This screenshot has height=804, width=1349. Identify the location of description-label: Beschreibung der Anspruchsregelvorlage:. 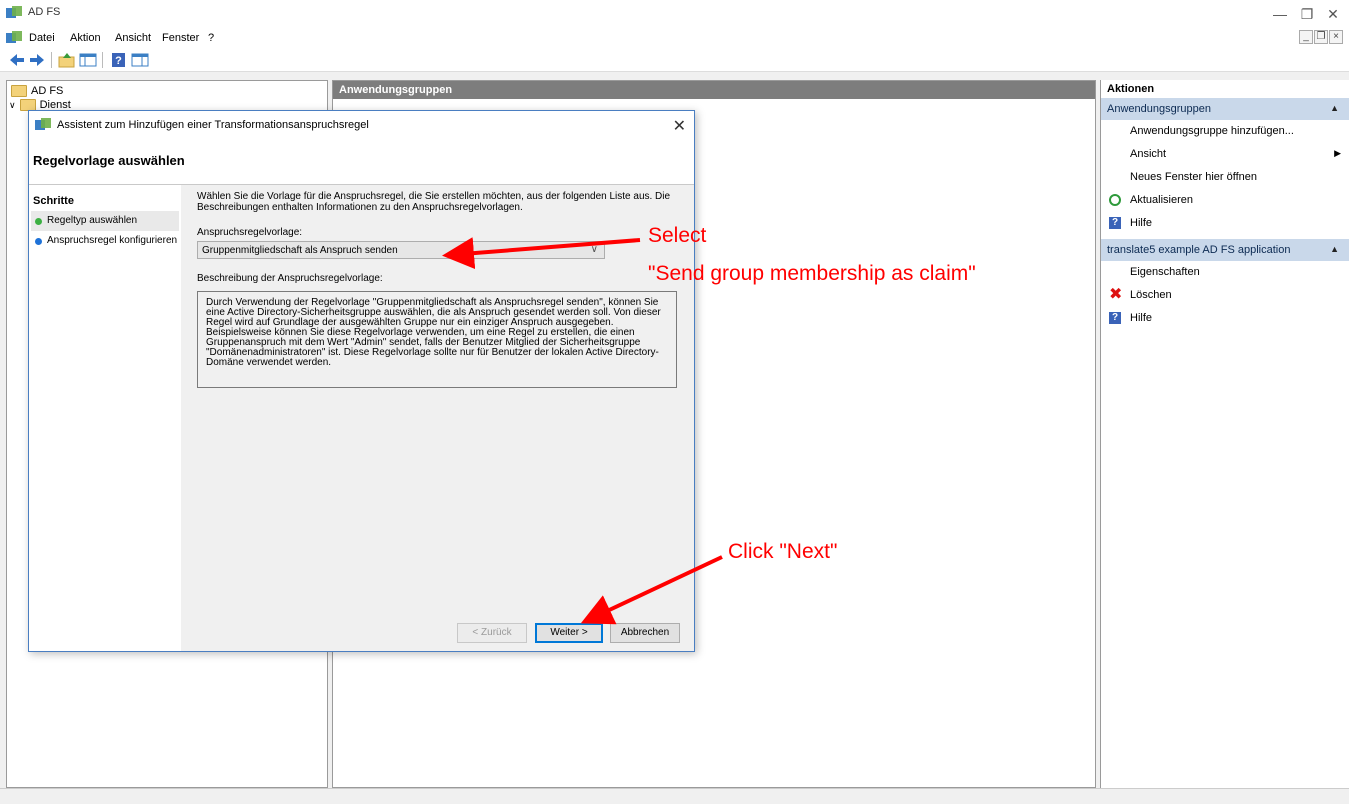
(290, 278).